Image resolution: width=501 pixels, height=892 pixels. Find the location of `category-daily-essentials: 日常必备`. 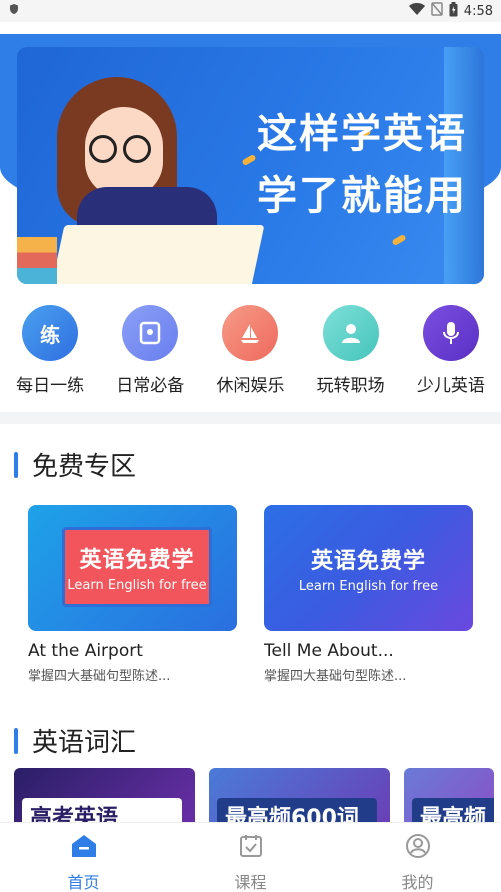

category-daily-essentials: 日常必备 is located at coordinates (150, 353).